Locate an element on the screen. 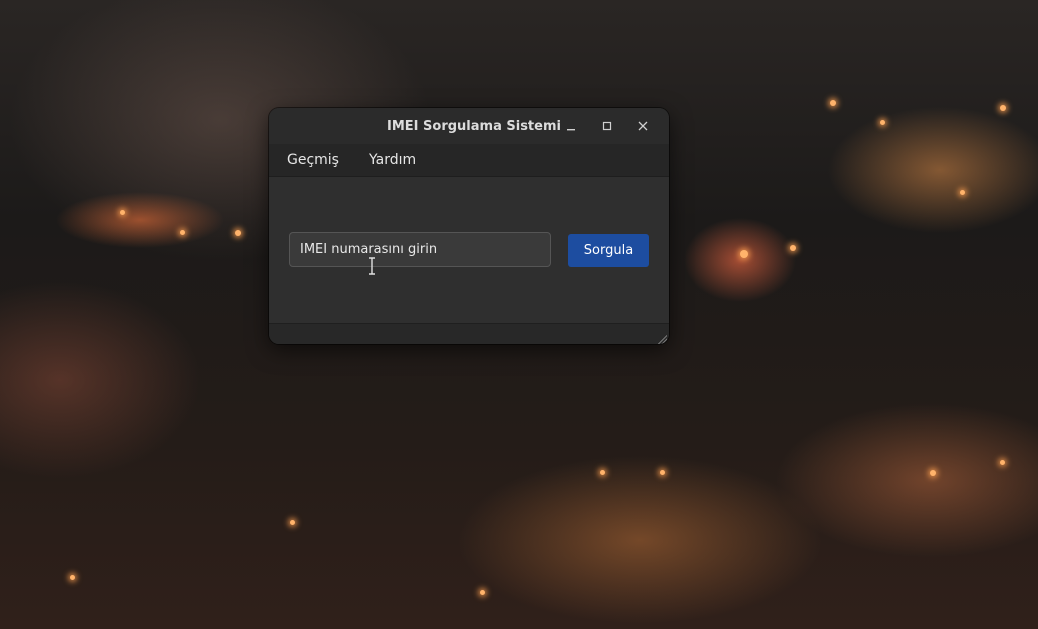 This screenshot has height=629, width=1038. menu-item-history: Geçmiş is located at coordinates (313, 160).